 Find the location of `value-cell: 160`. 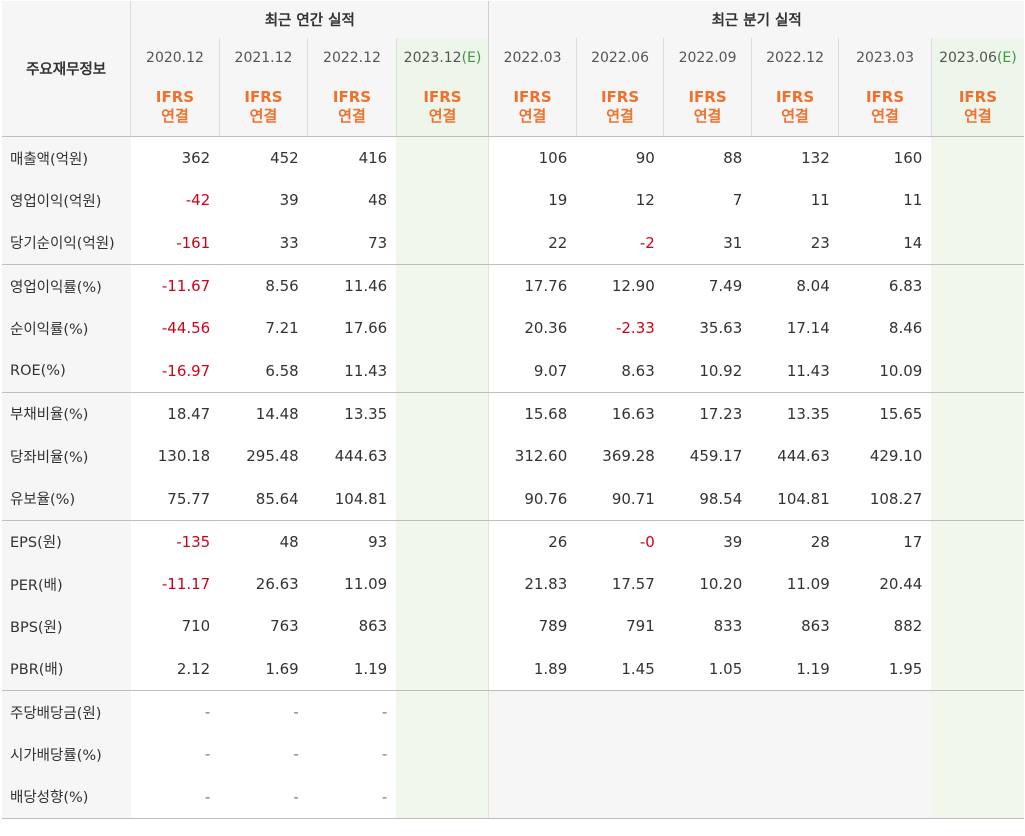

value-cell: 160 is located at coordinates (908, 158).